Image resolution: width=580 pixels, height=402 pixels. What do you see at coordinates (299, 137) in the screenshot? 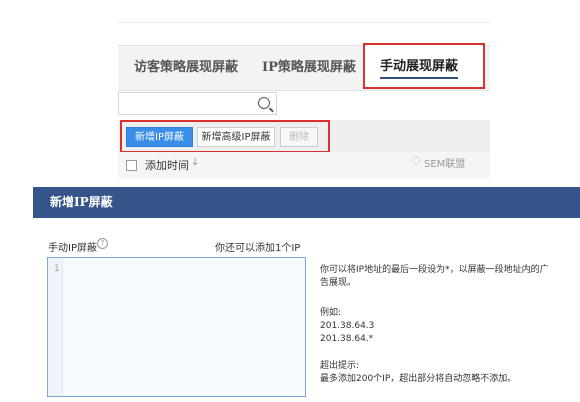
I see `delete-button: 删除` at bounding box center [299, 137].